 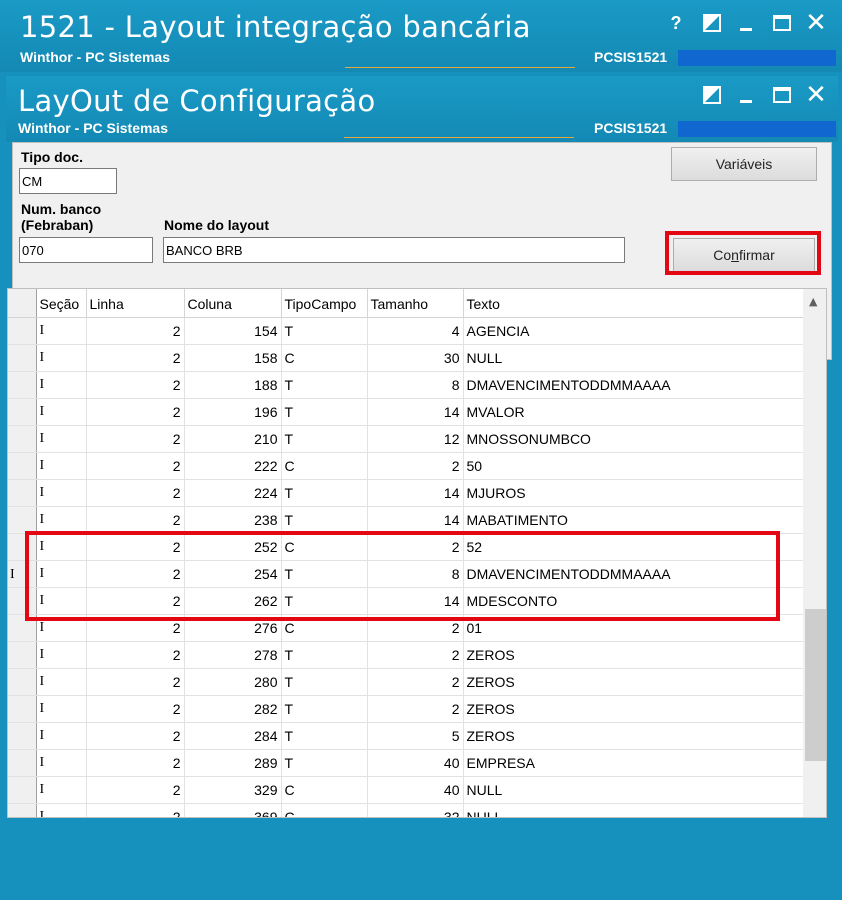 What do you see at coordinates (233, 736) in the screenshot?
I see `cell-coluna: 284` at bounding box center [233, 736].